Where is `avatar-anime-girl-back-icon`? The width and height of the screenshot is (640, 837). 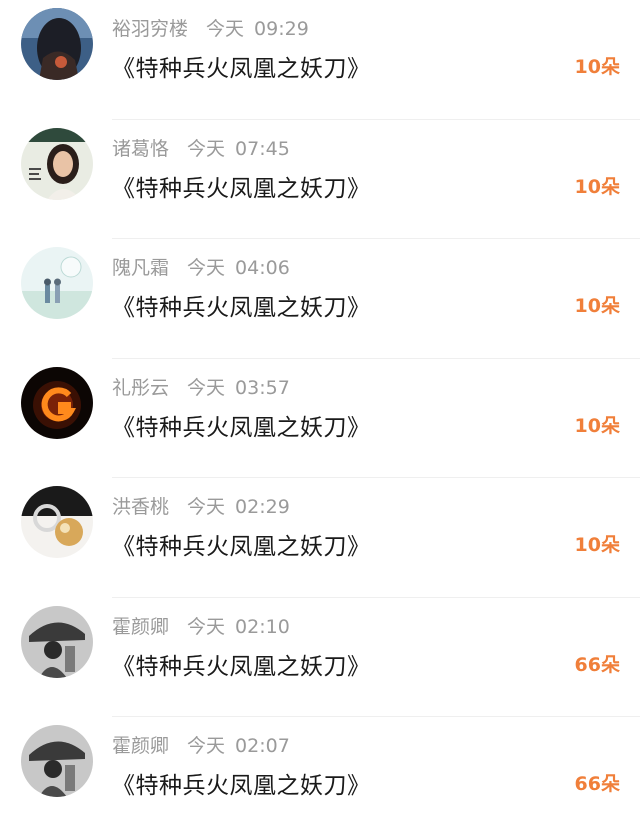
avatar-anime-girl-back-icon is located at coordinates (57, 44).